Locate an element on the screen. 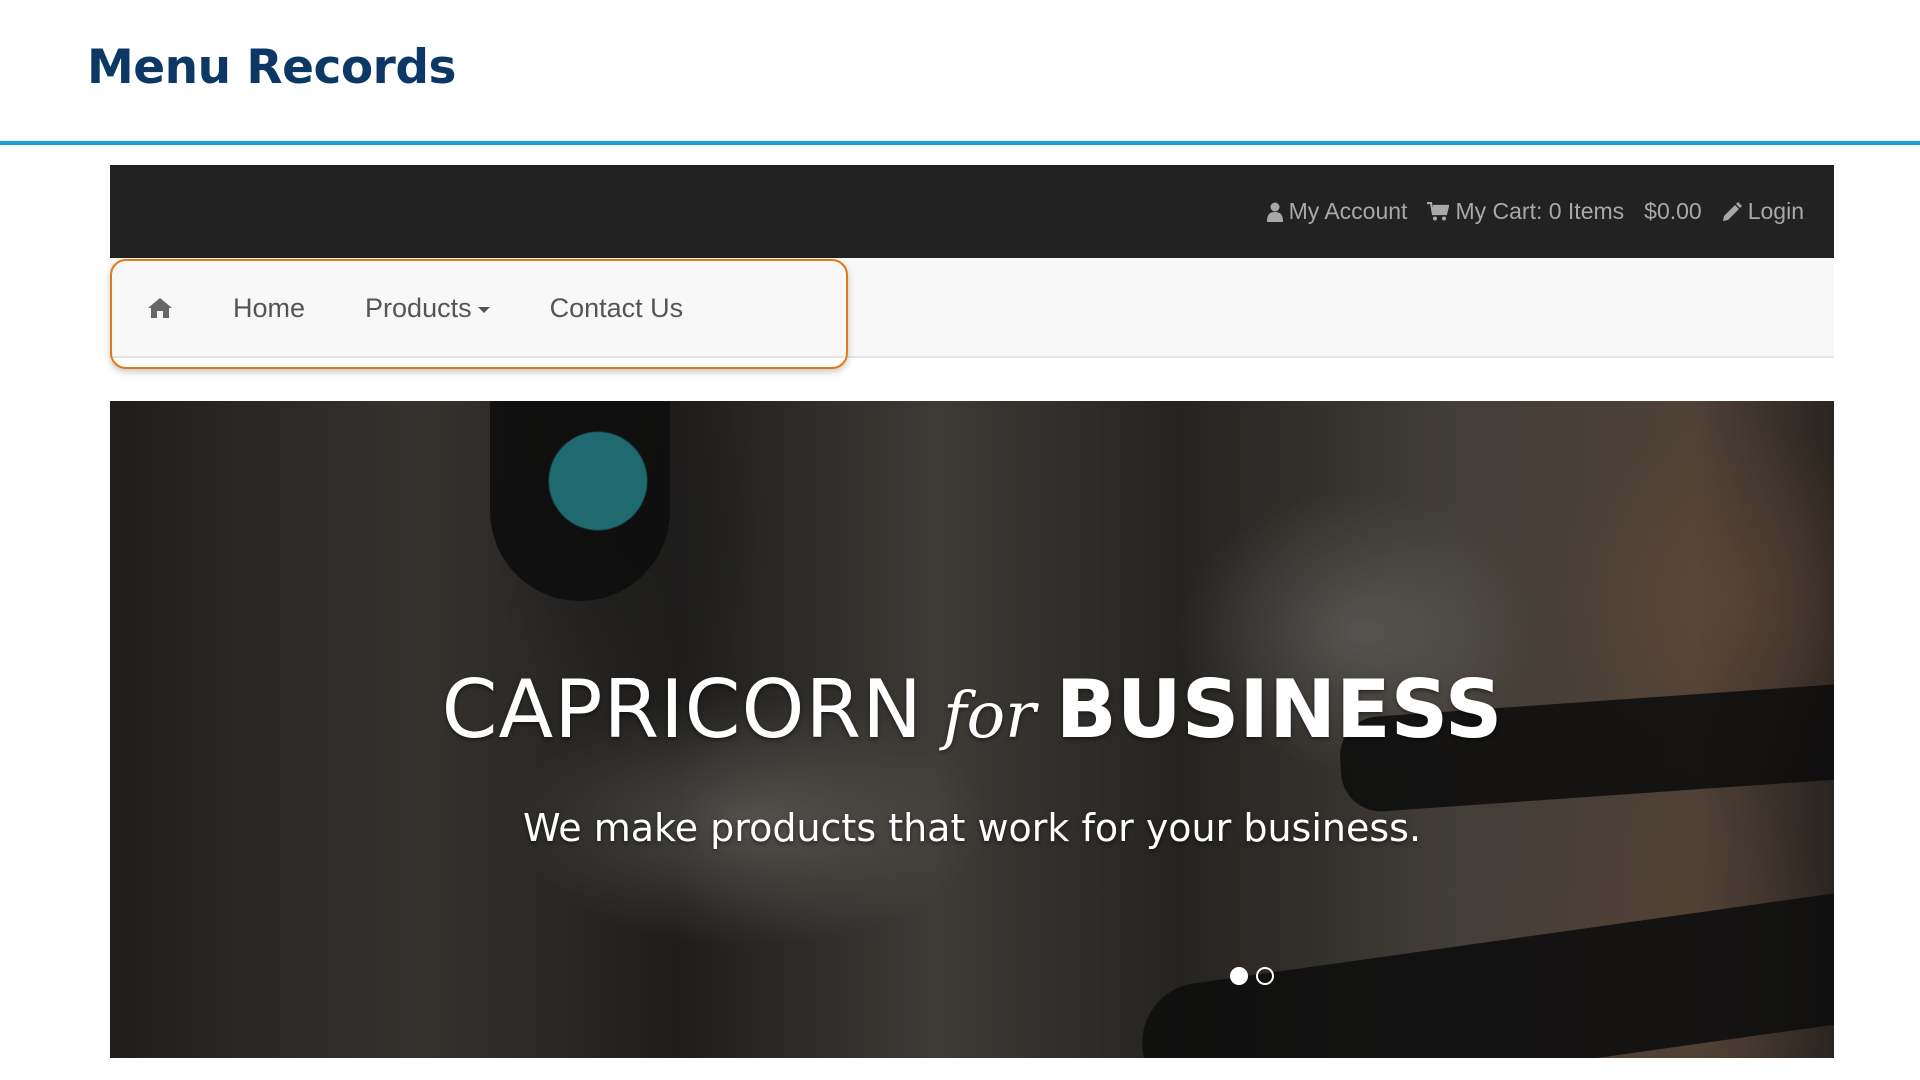 The width and height of the screenshot is (1920, 1080). carousel-indicators is located at coordinates (1252, 976).